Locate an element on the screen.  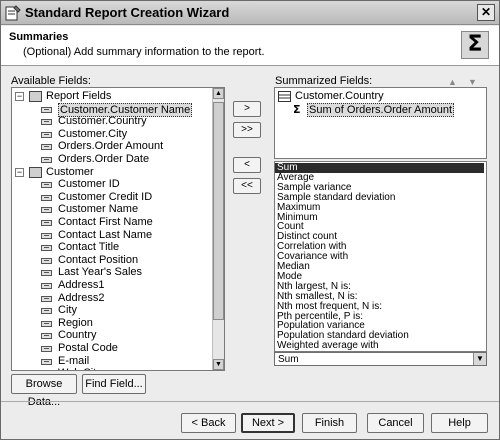
window-title: Standard Report Creation Wizard is located at coordinates (127, 12).